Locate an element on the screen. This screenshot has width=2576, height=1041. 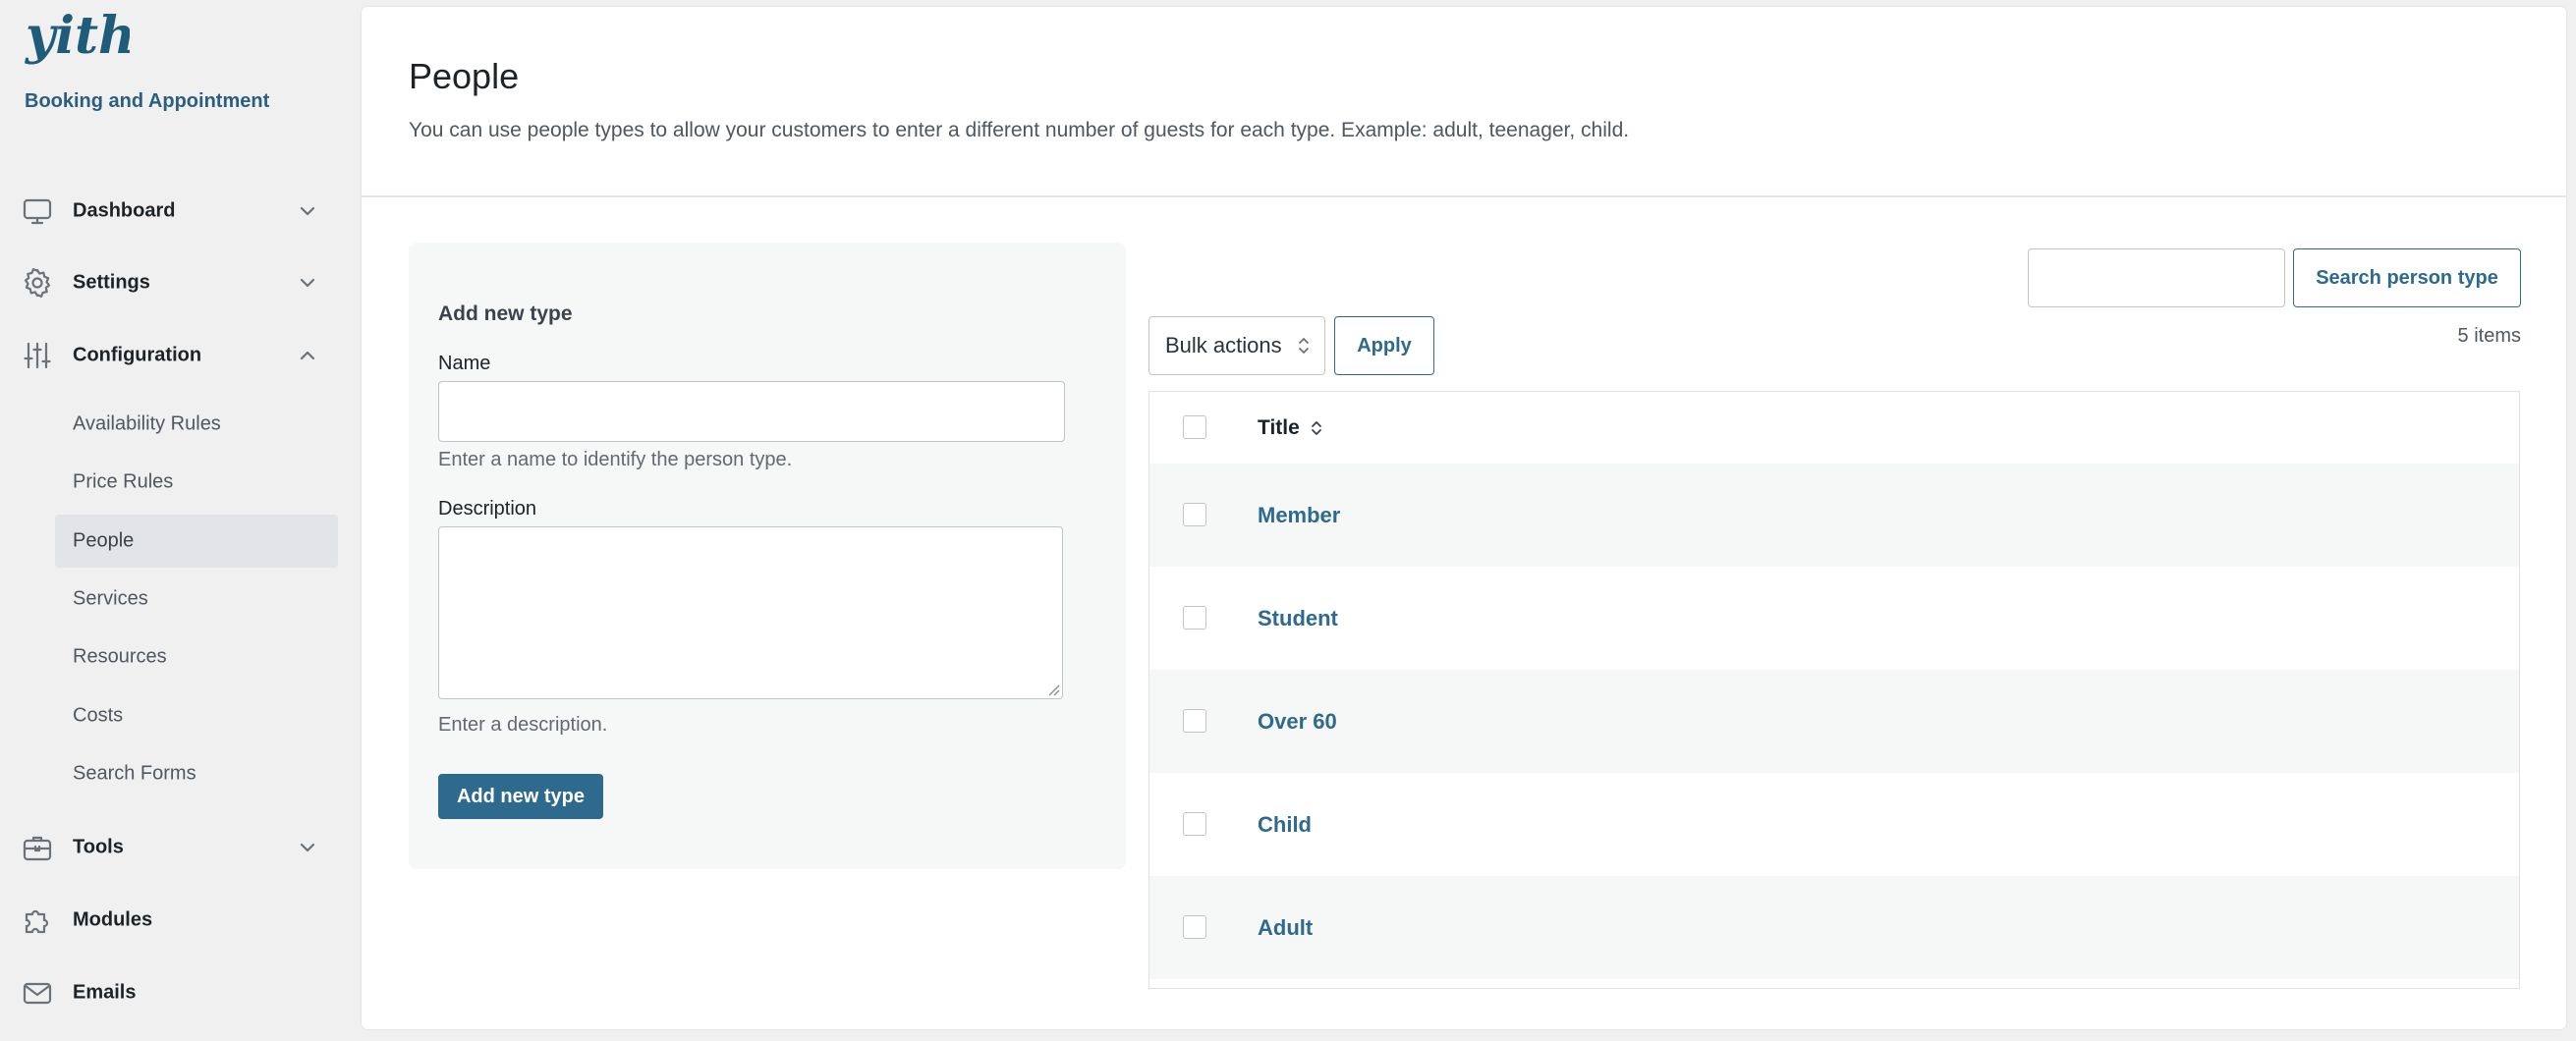
subnav-item-availability-rules: Availability Rules is located at coordinates (196, 424).